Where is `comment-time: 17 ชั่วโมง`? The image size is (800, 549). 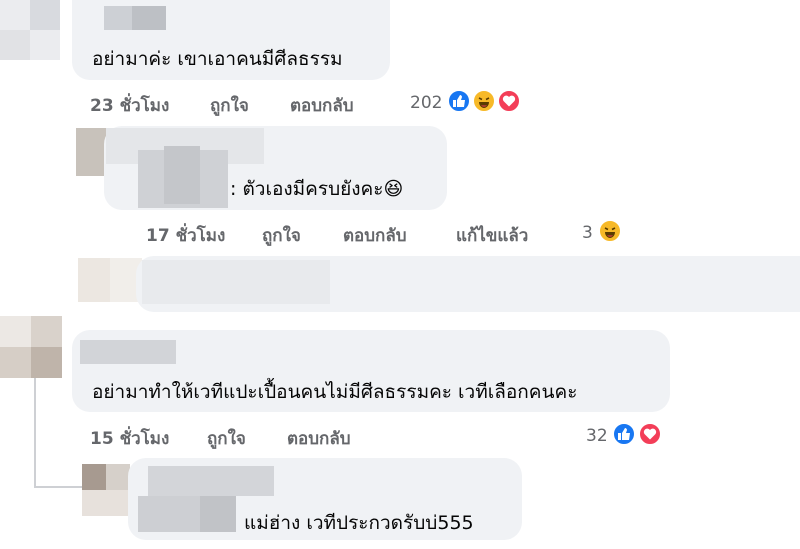
comment-time: 17 ชั่วโมง is located at coordinates (185, 235).